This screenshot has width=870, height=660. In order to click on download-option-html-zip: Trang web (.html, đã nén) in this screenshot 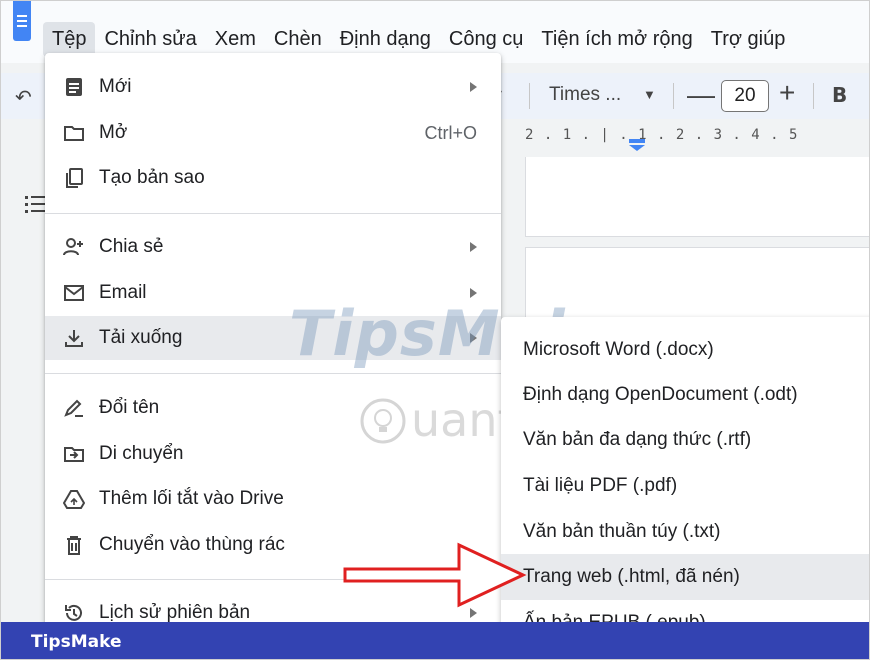, I will do `click(685, 577)`.